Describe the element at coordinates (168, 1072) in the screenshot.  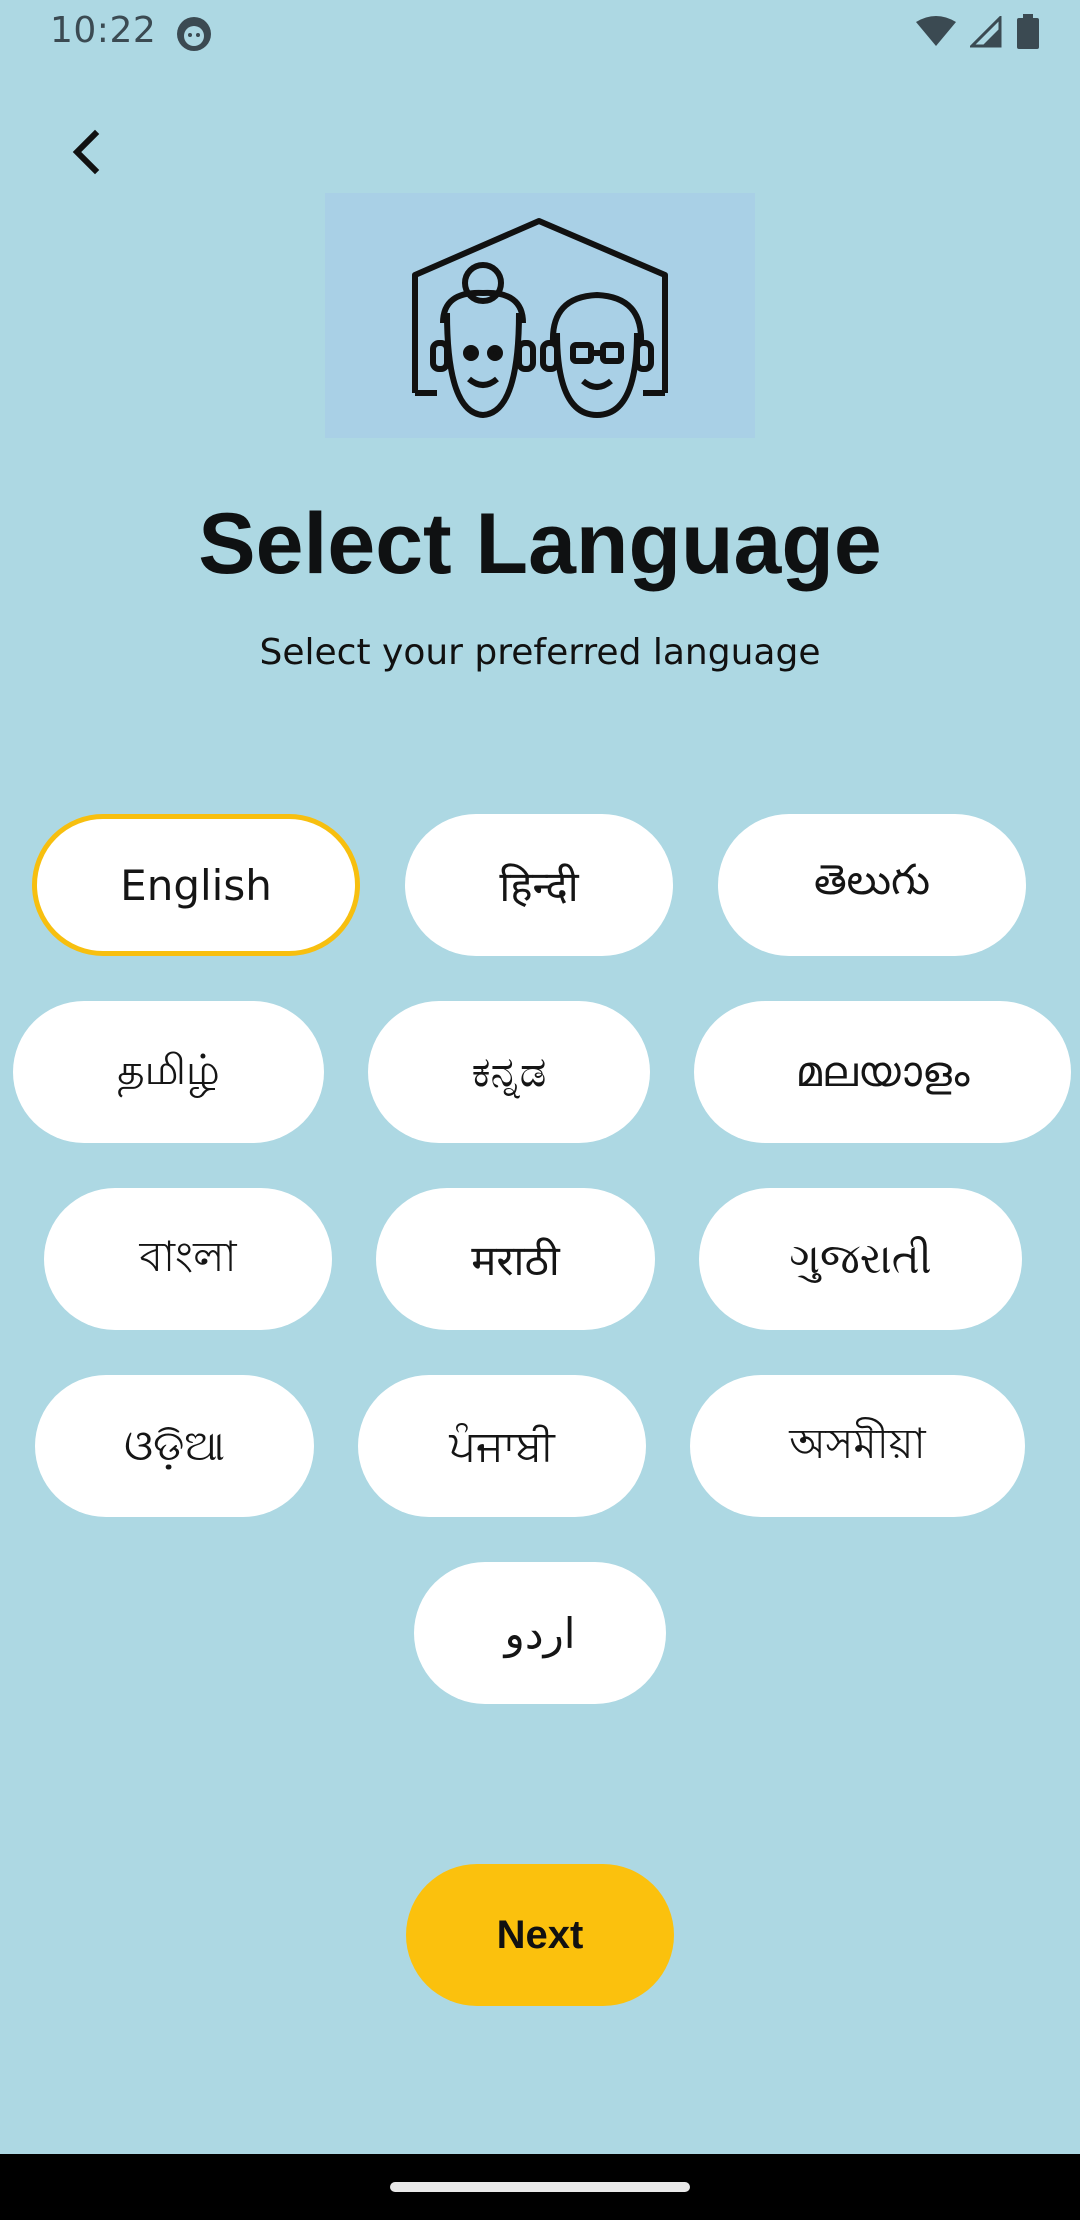
I see `language-option-tamil: தமிழ்` at that location.